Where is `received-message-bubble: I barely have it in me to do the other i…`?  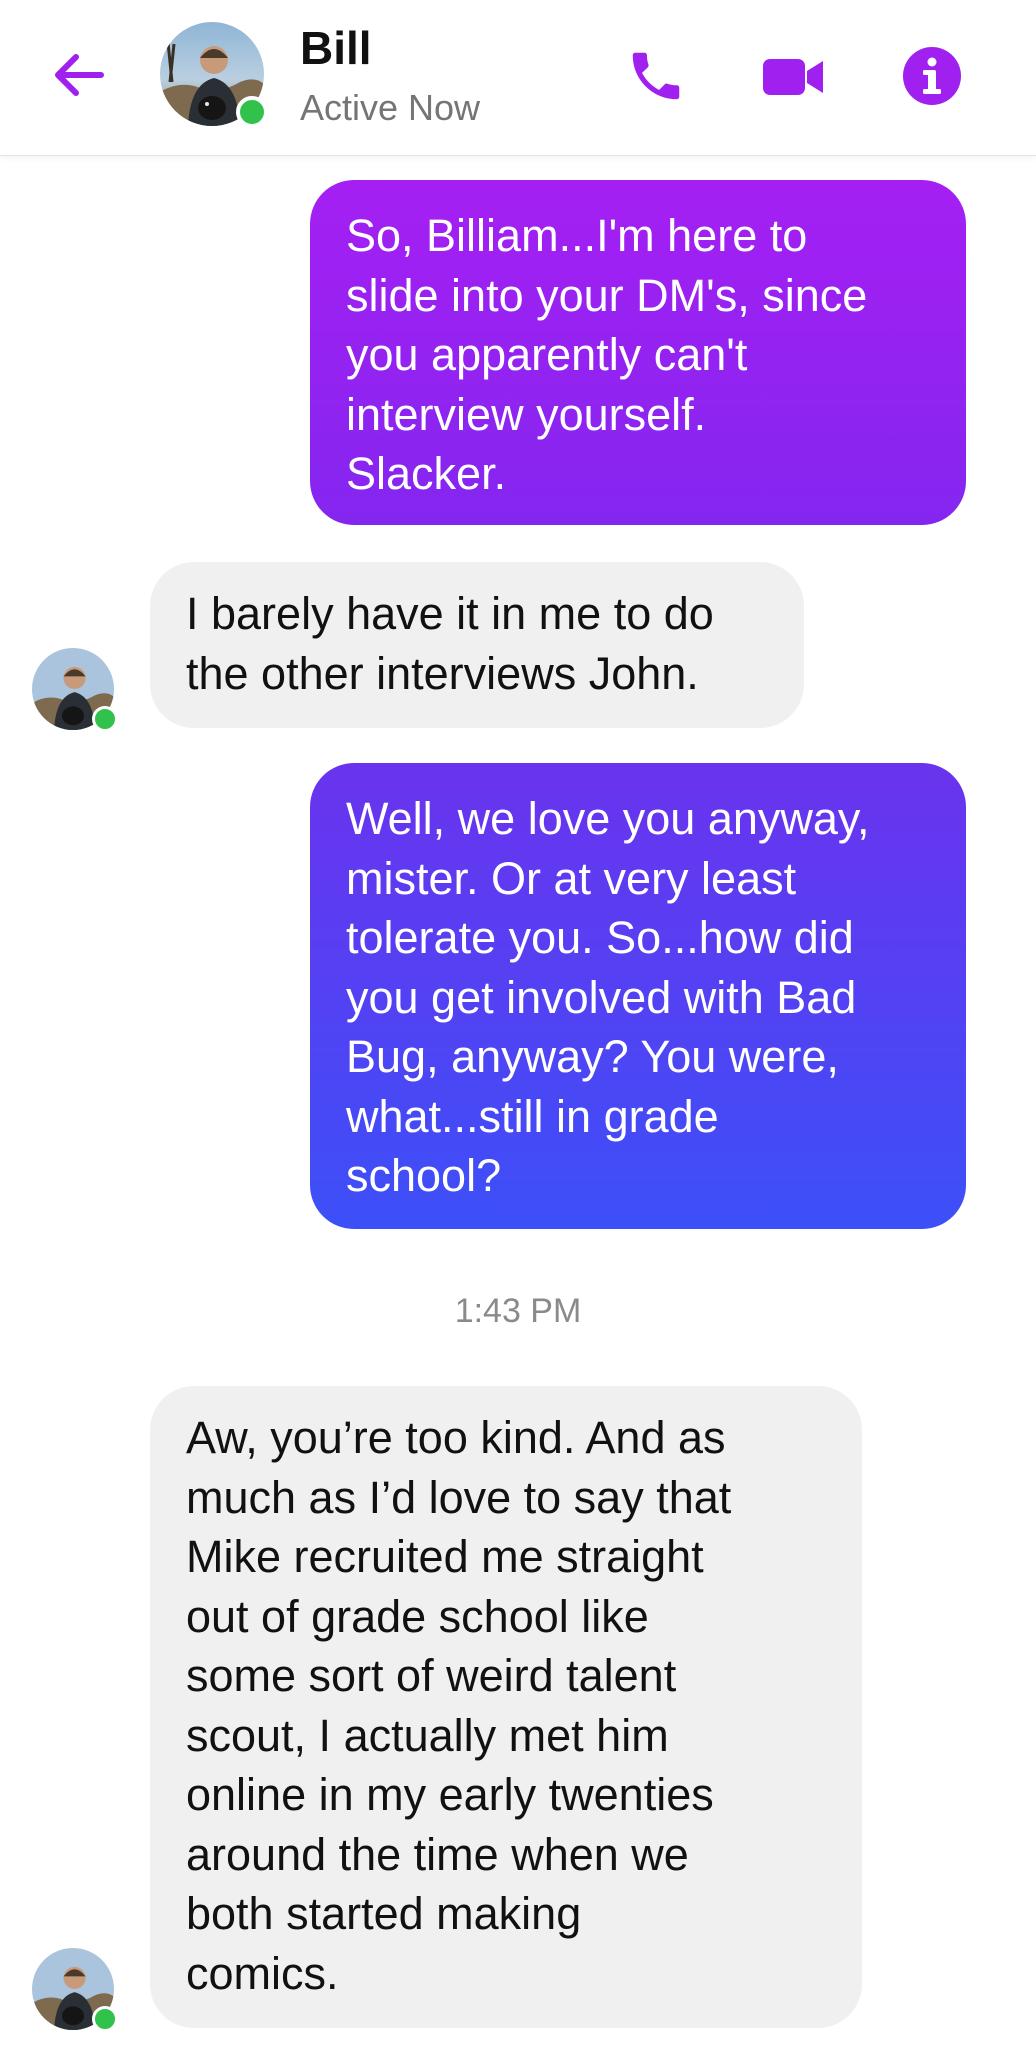
received-message-bubble: I barely have it in me to do the other i… is located at coordinates (477, 645).